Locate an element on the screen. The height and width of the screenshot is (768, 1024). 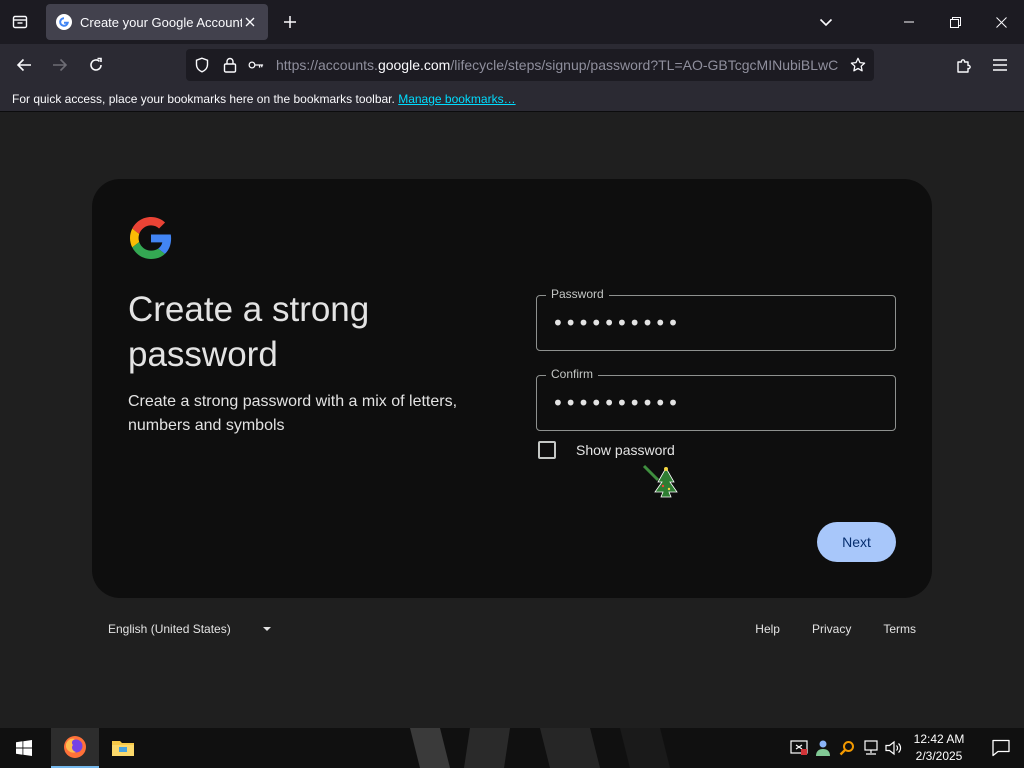
app-menu-button is located at coordinates (1000, 65).